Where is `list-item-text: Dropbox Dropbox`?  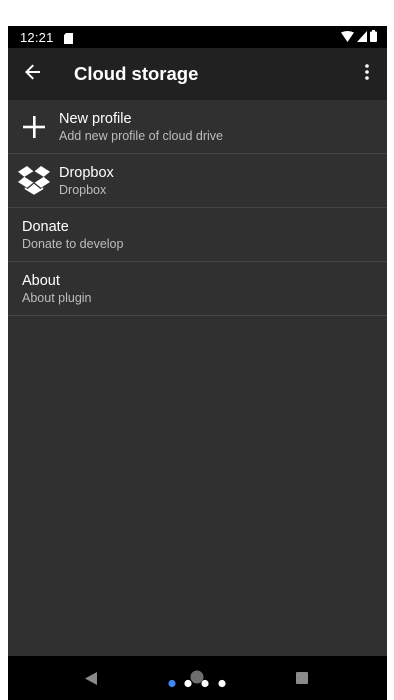
list-item-text: Dropbox Dropbox is located at coordinates (86, 181).